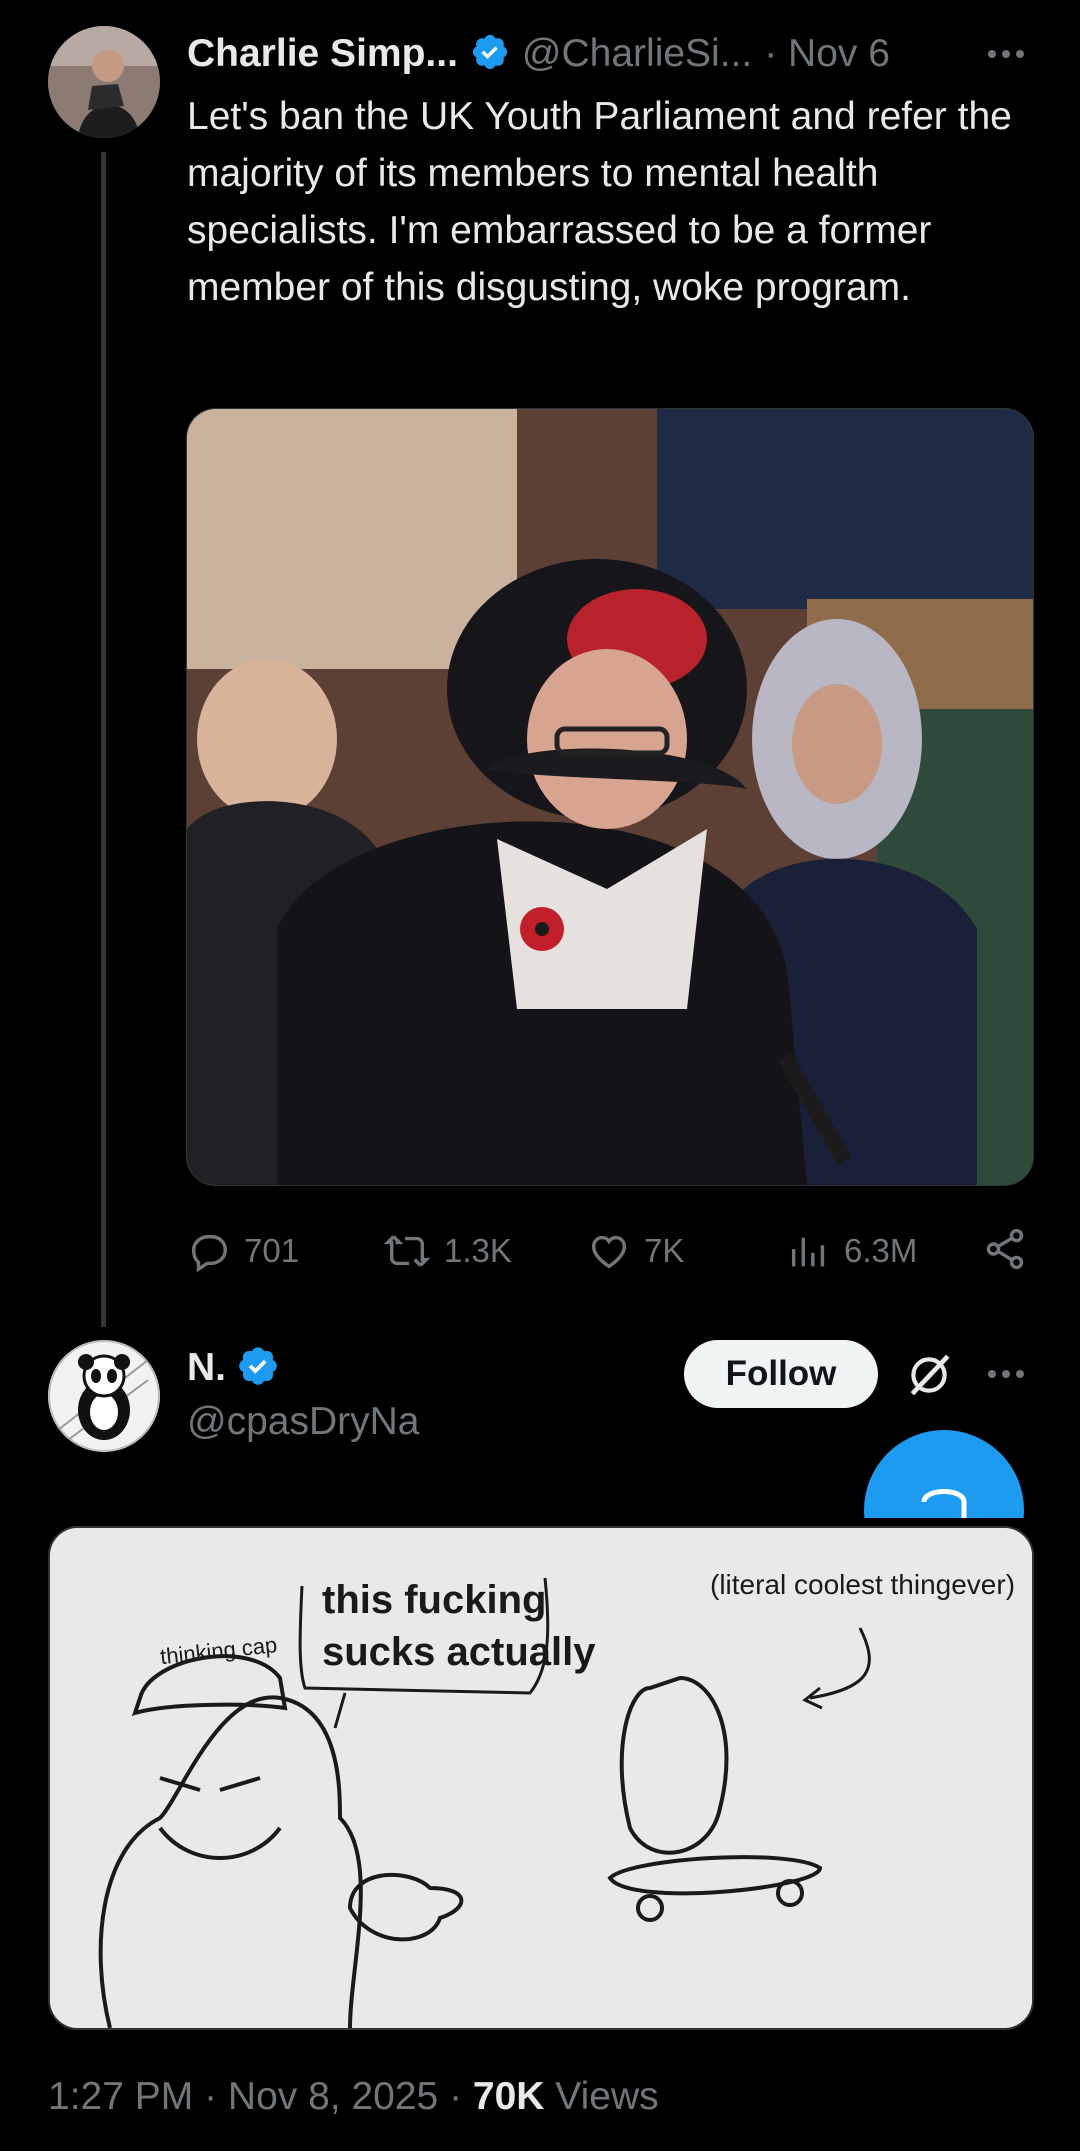 The image size is (1080, 2151). What do you see at coordinates (233, 1368) in the screenshot?
I see `reply-header: N.` at bounding box center [233, 1368].